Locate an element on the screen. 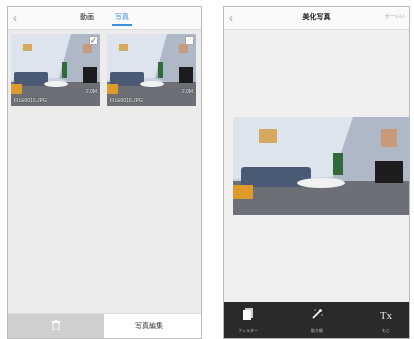  selected-checkbox: ✓ is located at coordinates (93, 40).